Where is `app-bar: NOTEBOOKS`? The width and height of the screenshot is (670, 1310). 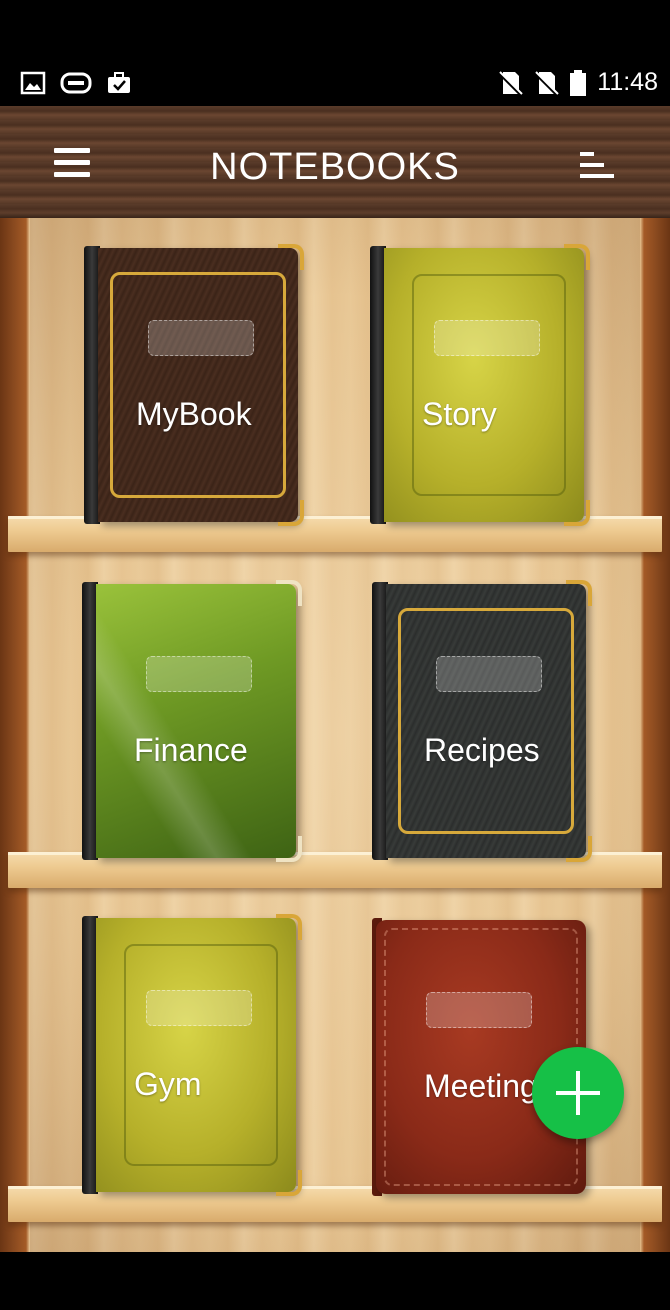 app-bar: NOTEBOOKS is located at coordinates (335, 162).